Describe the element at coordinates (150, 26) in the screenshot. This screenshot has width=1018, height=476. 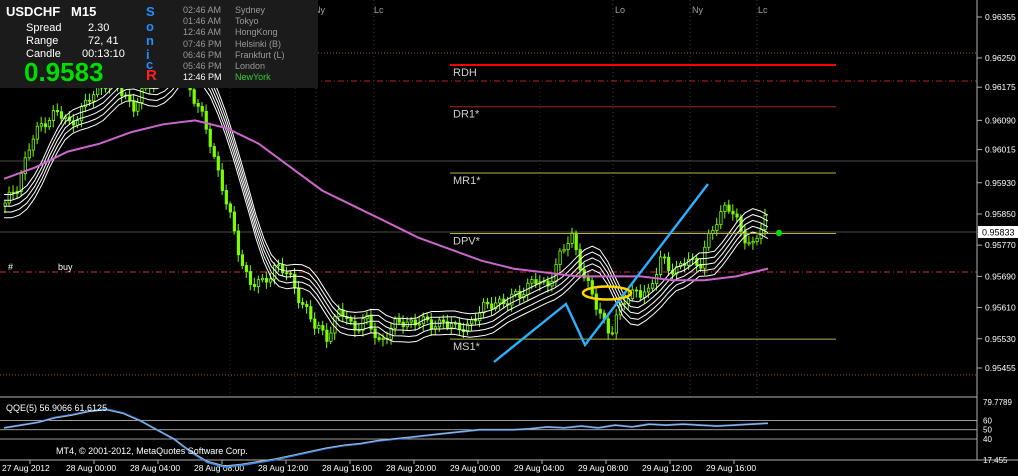
I see `sonic-letter-o: o` at that location.